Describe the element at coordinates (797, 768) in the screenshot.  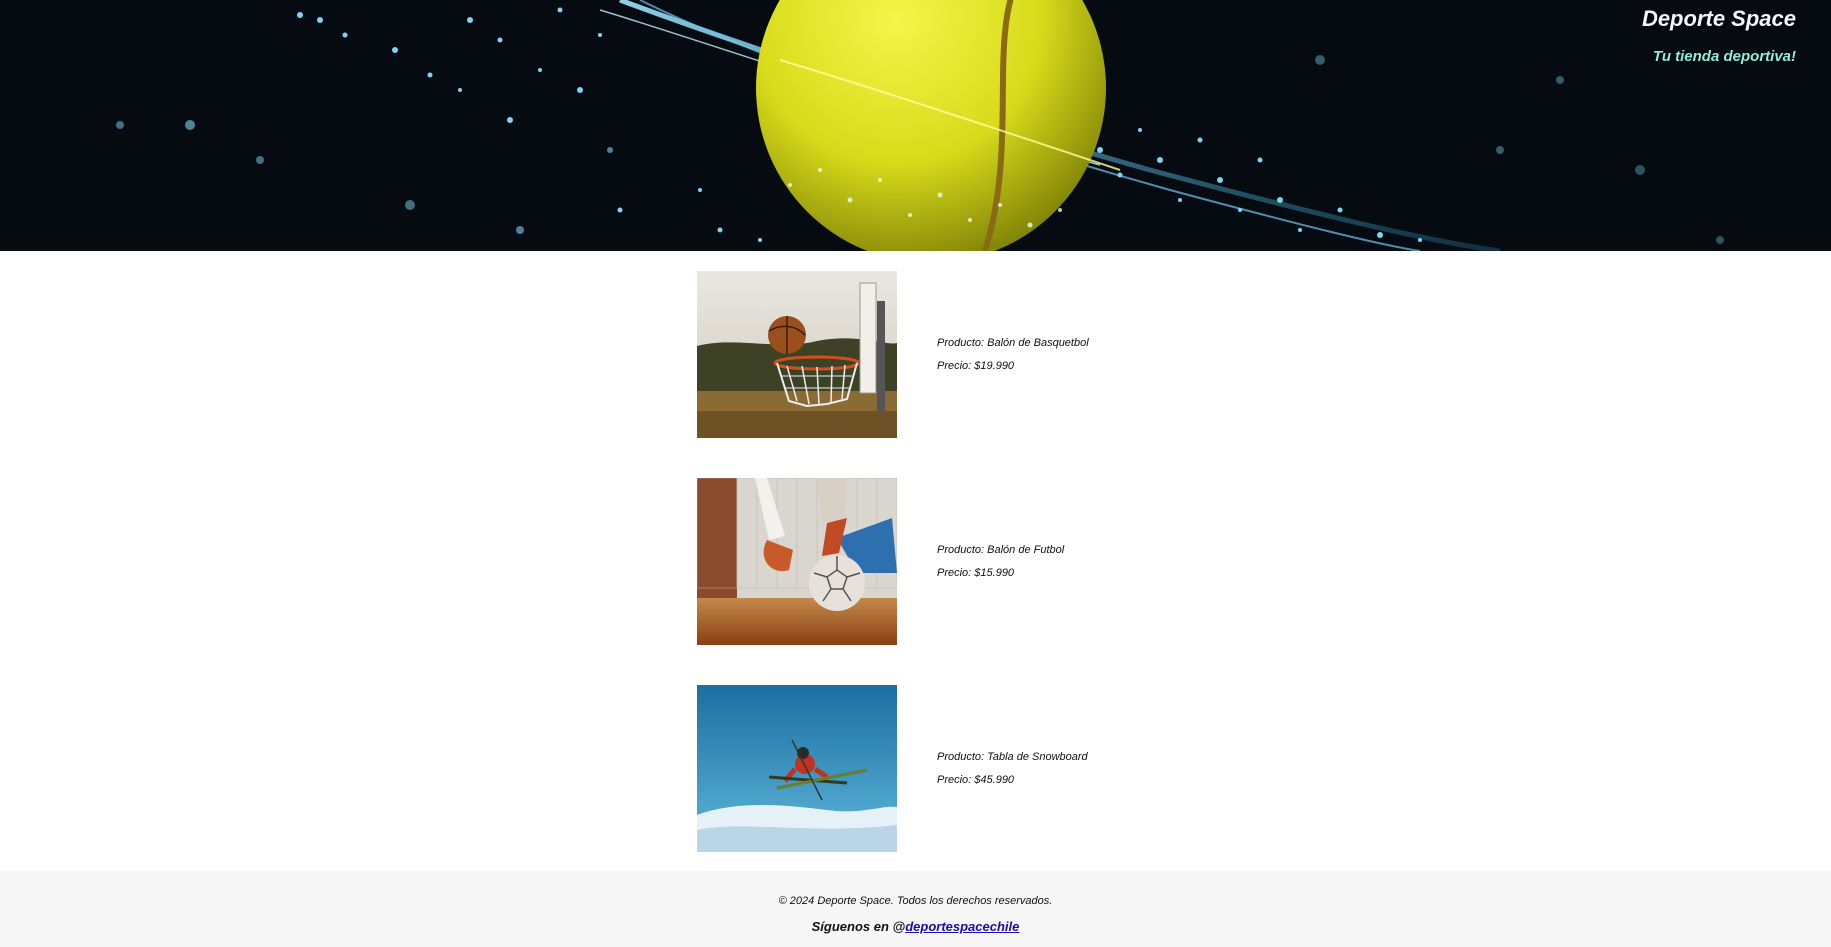
I see `skier-jump-image` at that location.